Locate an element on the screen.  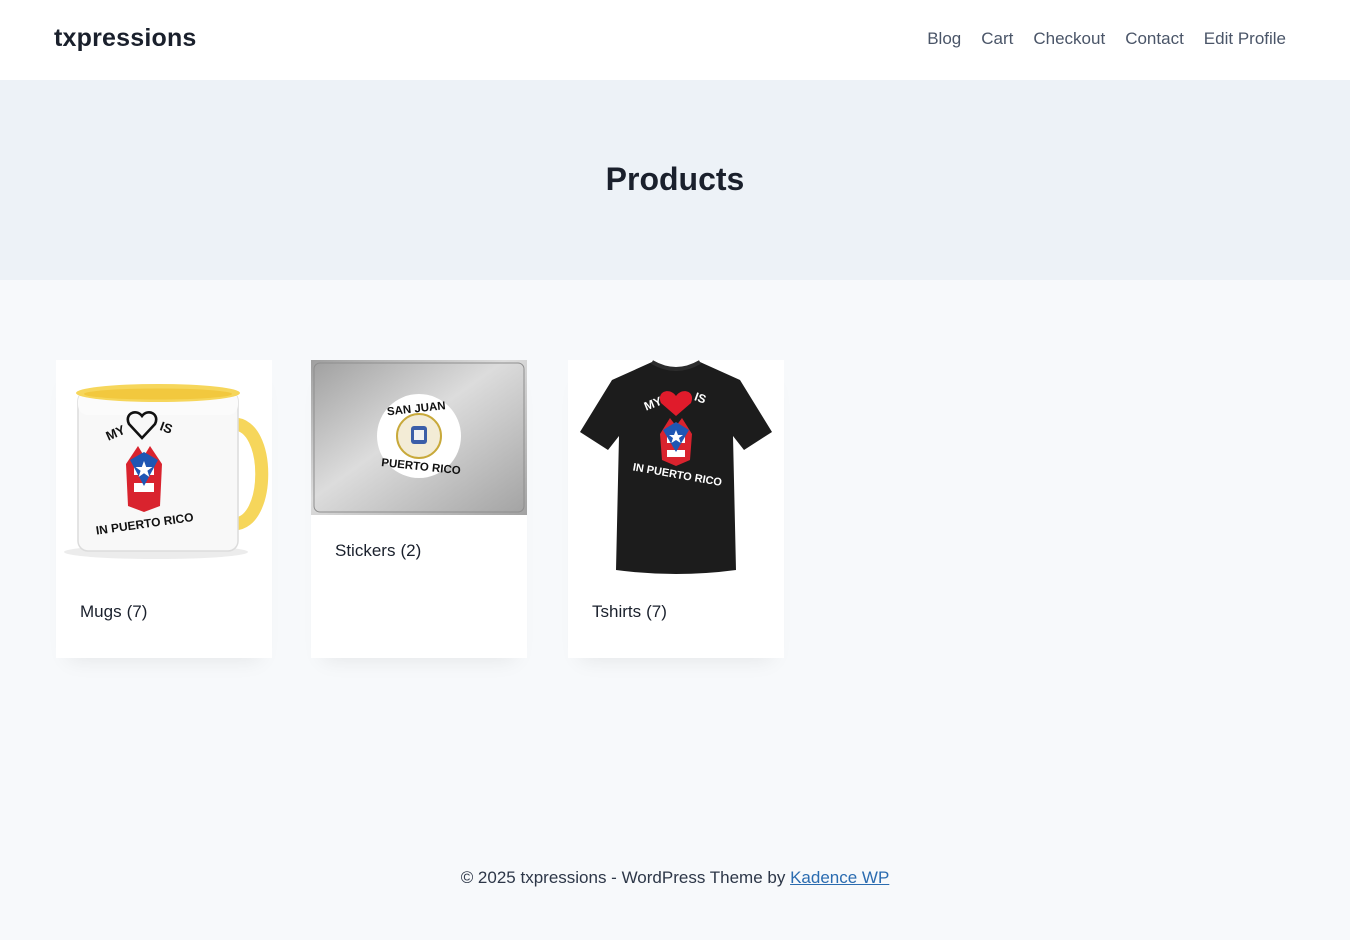
product-category-label-mugs: Mugs (7) is located at coordinates (113, 612).